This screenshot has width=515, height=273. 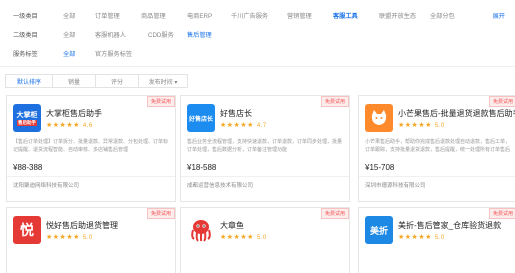 I want to click on company-name: 沈阳聚迪网络科技有限公司, so click(x=46, y=186).